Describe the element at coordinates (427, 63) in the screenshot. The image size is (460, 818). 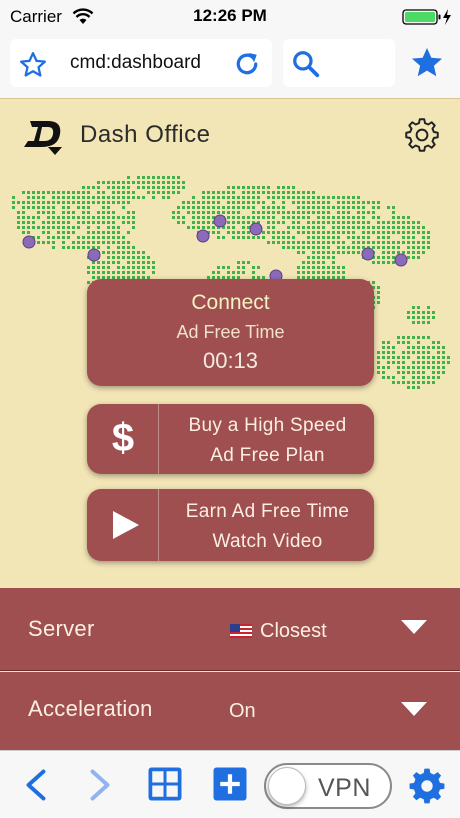
I see `favorites-star-icon` at that location.